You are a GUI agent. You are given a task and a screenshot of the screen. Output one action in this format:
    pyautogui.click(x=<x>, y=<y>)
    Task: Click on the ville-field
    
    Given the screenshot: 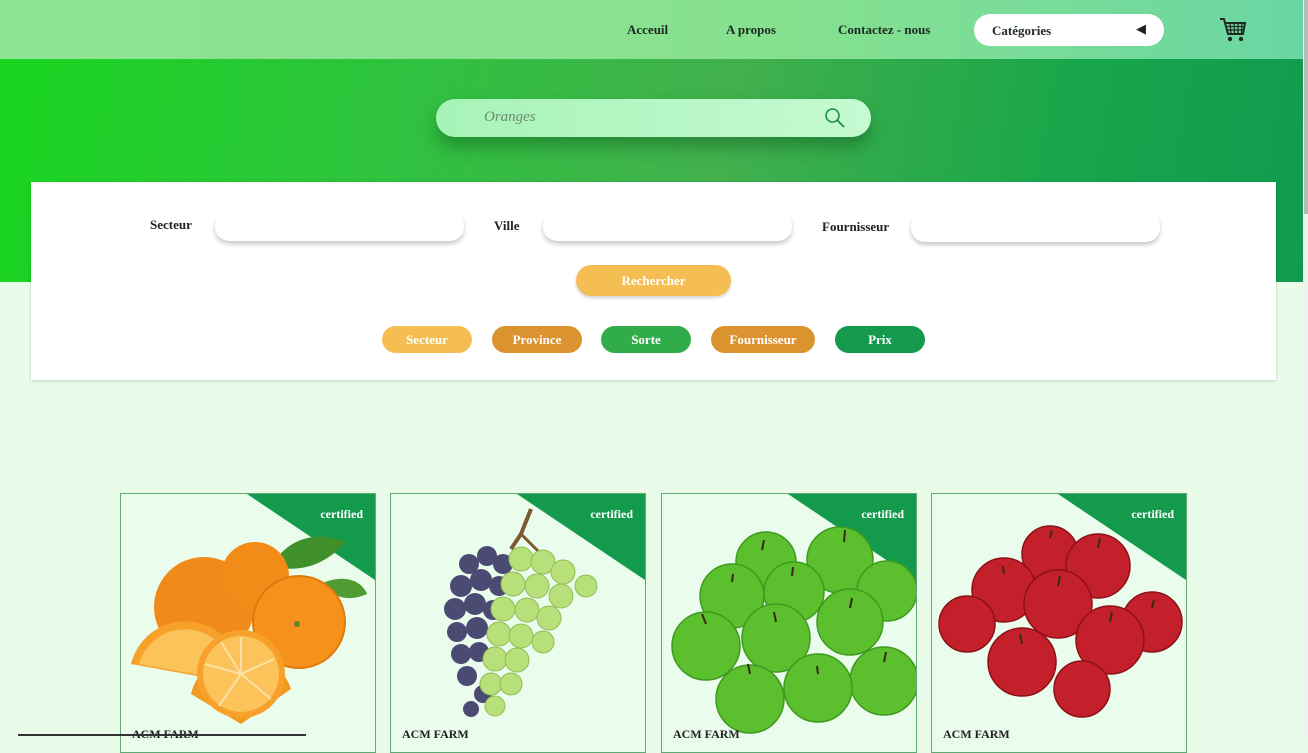 What is the action you would take?
    pyautogui.click(x=667, y=226)
    